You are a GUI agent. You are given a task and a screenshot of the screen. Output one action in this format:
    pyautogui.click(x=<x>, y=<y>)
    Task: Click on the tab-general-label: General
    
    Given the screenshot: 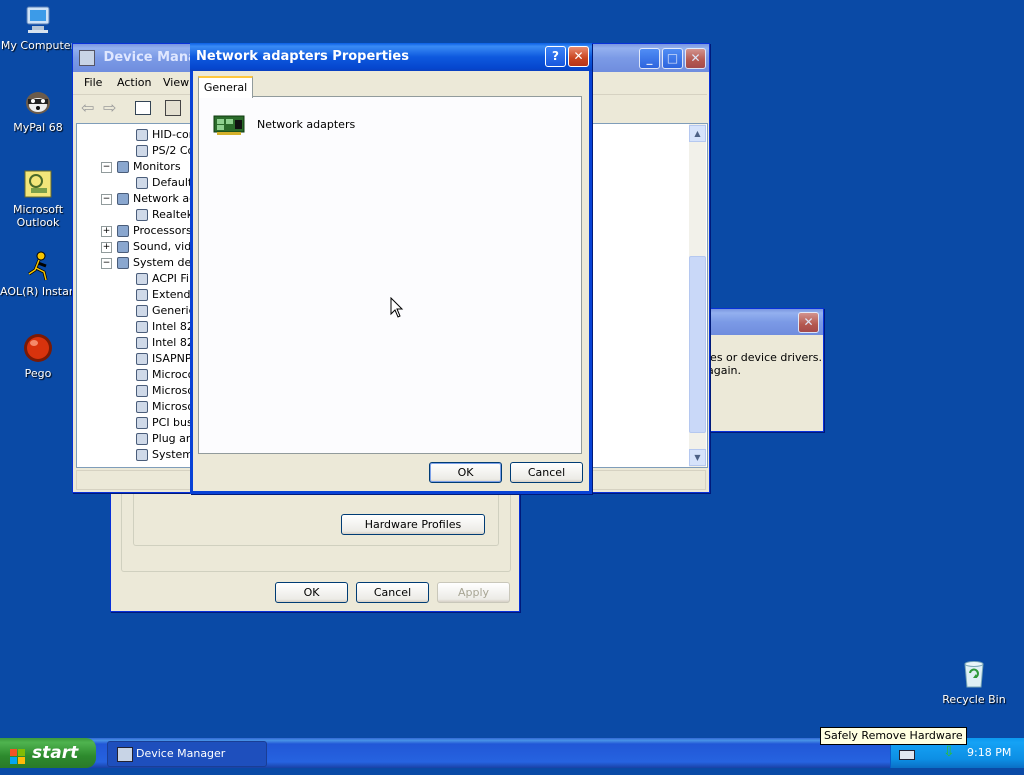 What is the action you would take?
    pyautogui.click(x=225, y=87)
    